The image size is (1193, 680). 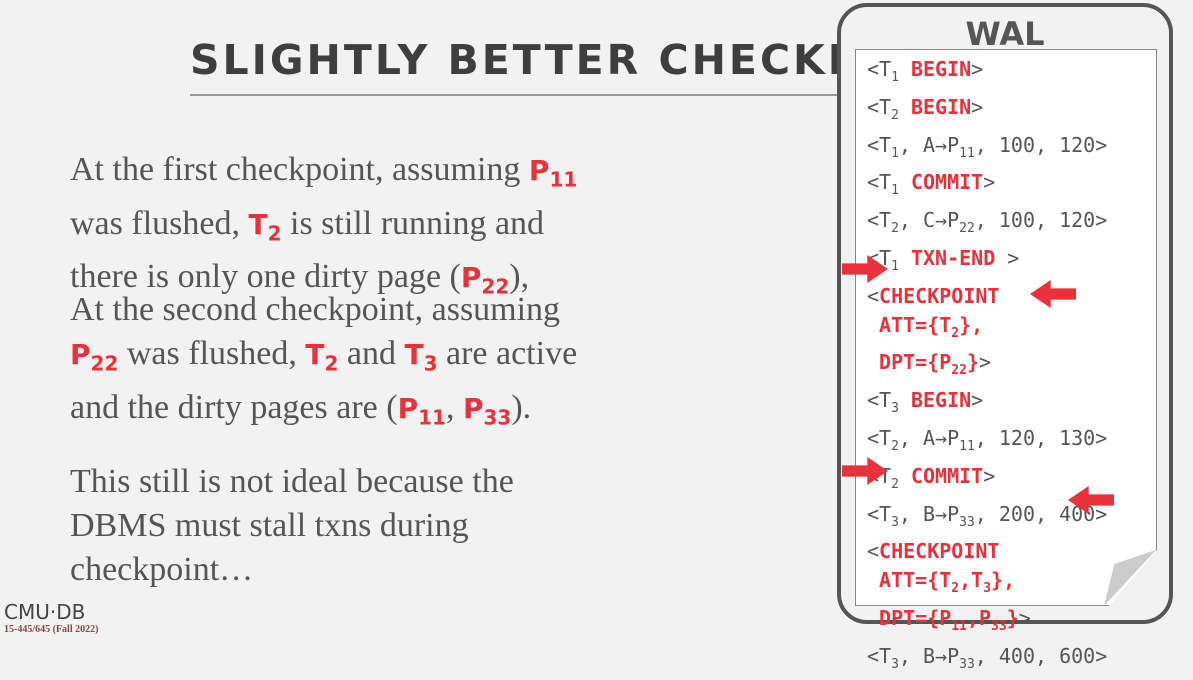 What do you see at coordinates (45, 612) in the screenshot?
I see `cmu-db-logo: CMU·DB` at bounding box center [45, 612].